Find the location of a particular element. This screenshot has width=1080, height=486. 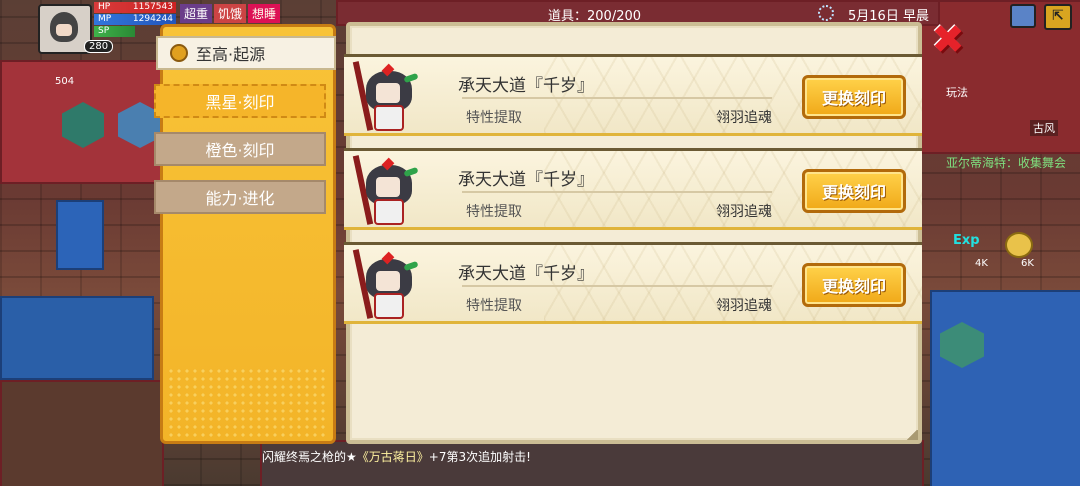

water-pool is located at coordinates (77, 338).